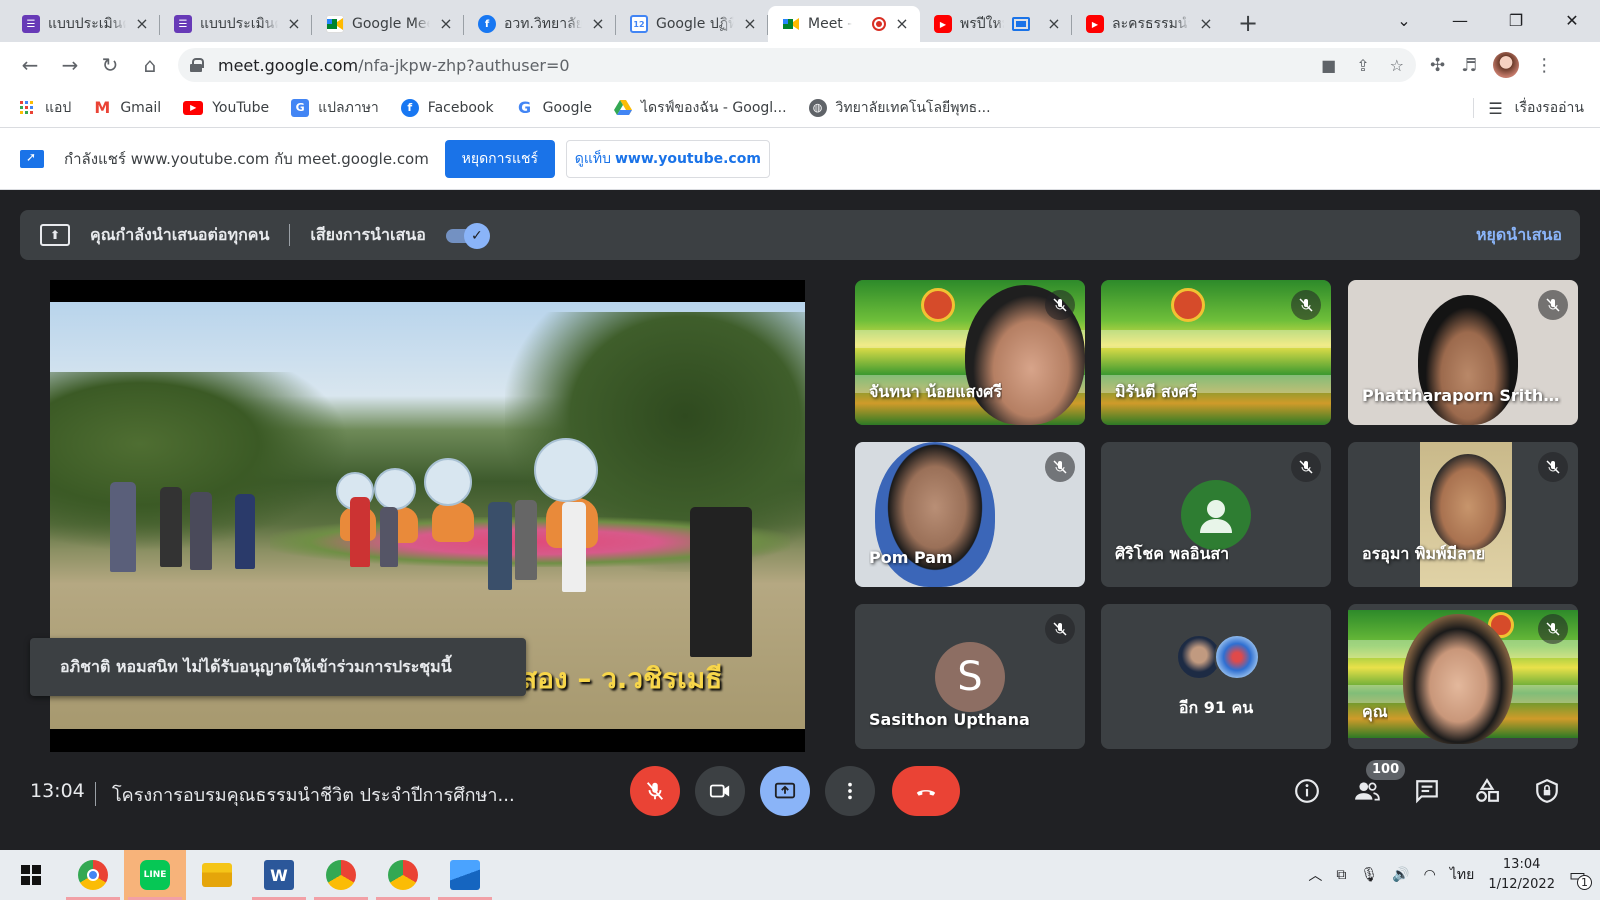  What do you see at coordinates (1506, 65) in the screenshot?
I see `profile-avatar` at bounding box center [1506, 65].